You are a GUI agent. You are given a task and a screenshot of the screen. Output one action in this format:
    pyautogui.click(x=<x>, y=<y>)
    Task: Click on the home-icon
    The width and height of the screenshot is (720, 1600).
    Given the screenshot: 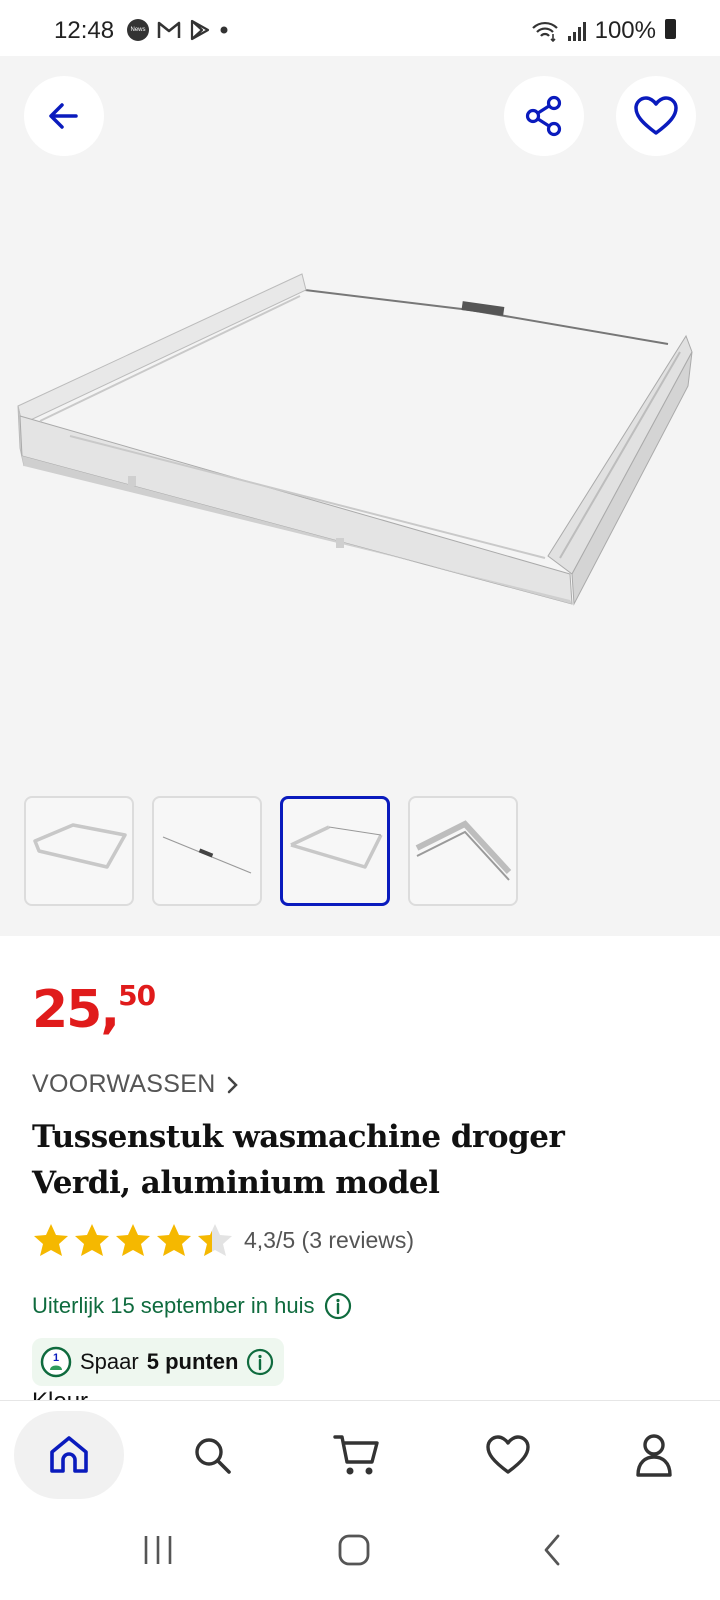 What is the action you would take?
    pyautogui.click(x=69, y=1454)
    